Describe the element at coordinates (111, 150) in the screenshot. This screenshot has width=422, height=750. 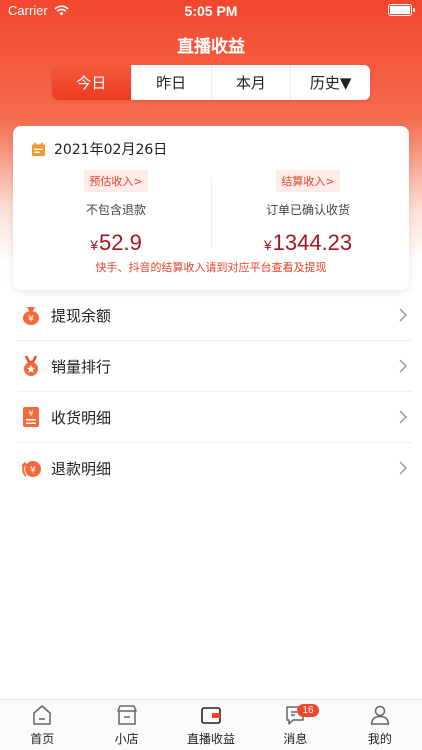
I see `date-label: 2021年02月26日` at that location.